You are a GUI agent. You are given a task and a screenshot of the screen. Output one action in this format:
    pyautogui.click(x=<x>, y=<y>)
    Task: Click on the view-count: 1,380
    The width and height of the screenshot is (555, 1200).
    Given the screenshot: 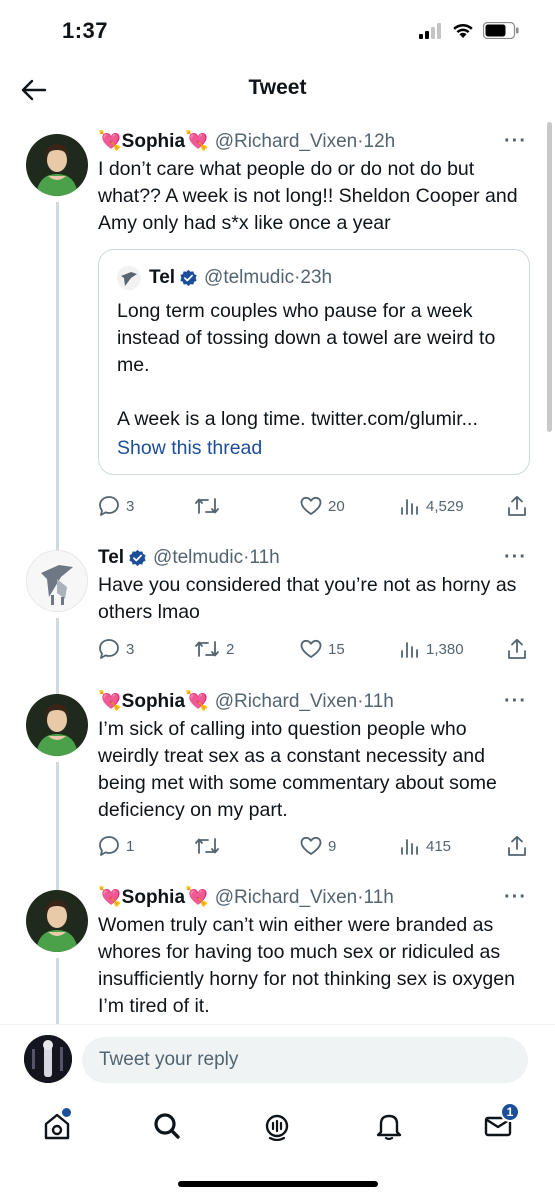 What is the action you would take?
    pyautogui.click(x=445, y=649)
    